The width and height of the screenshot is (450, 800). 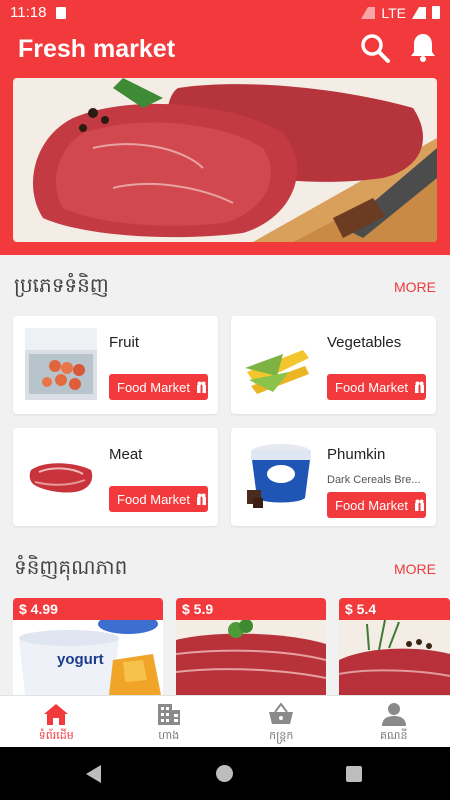 What do you see at coordinates (251, 657) in the screenshot?
I see `beef-image` at bounding box center [251, 657].